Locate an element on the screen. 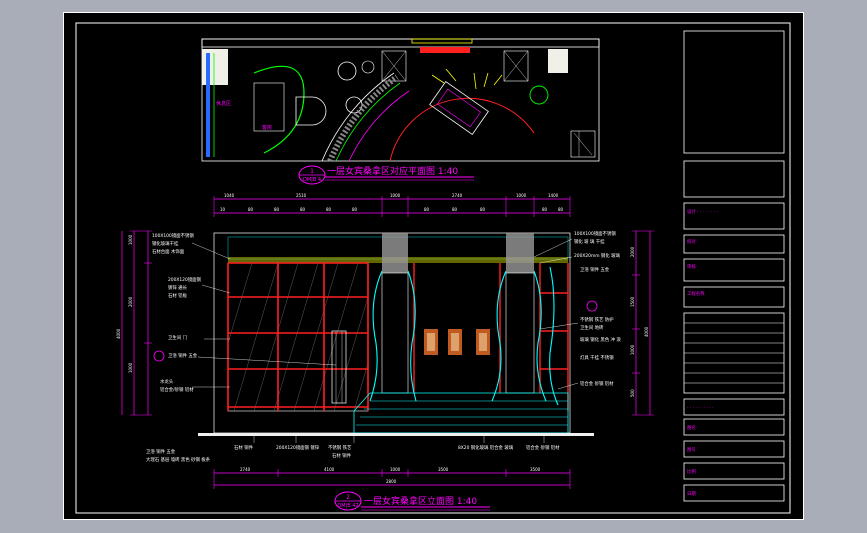 The image size is (867, 533). bottom-dim: 3500 is located at coordinates (535, 469).